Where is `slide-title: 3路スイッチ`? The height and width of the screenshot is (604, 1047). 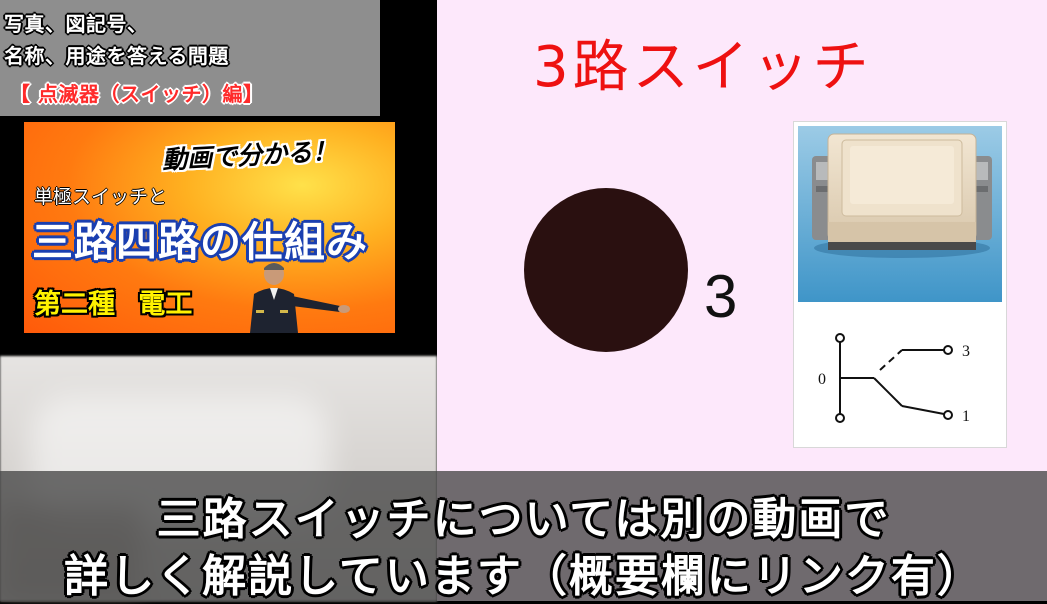
slide-title: 3路スイッチ is located at coordinates (703, 67).